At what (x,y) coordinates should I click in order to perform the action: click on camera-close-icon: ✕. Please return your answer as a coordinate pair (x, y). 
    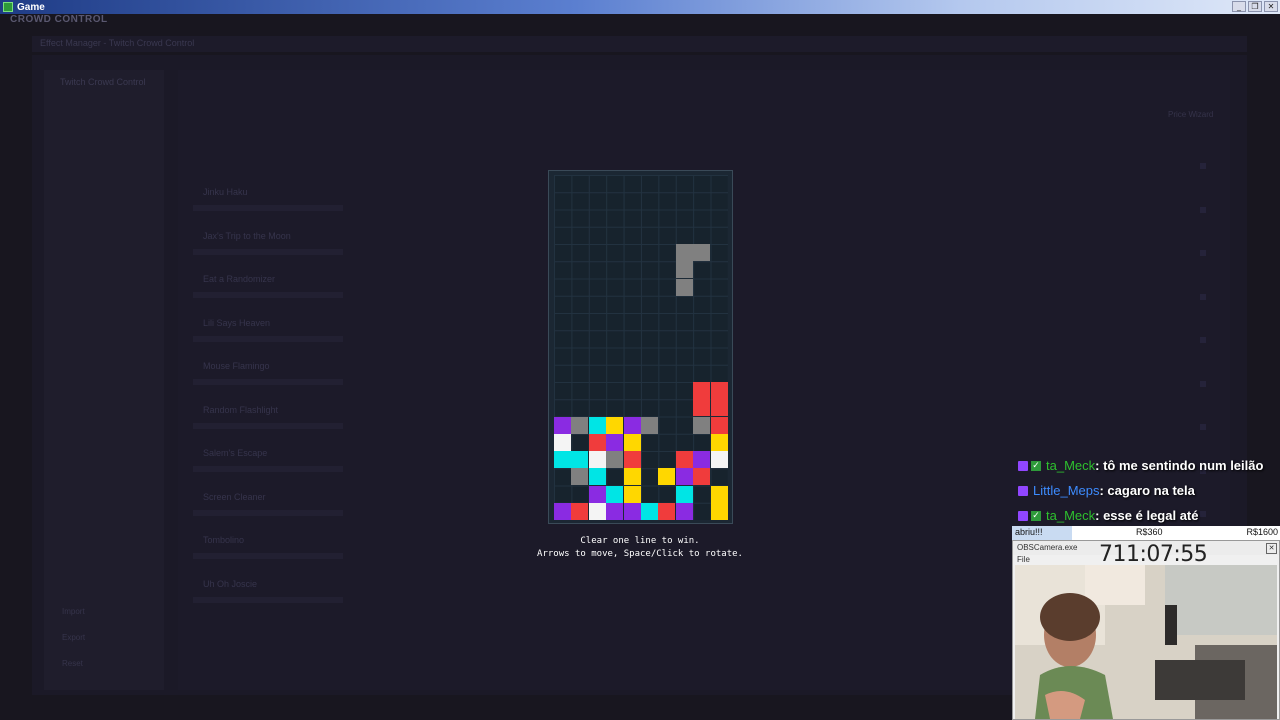
    Looking at the image, I should click on (1271, 548).